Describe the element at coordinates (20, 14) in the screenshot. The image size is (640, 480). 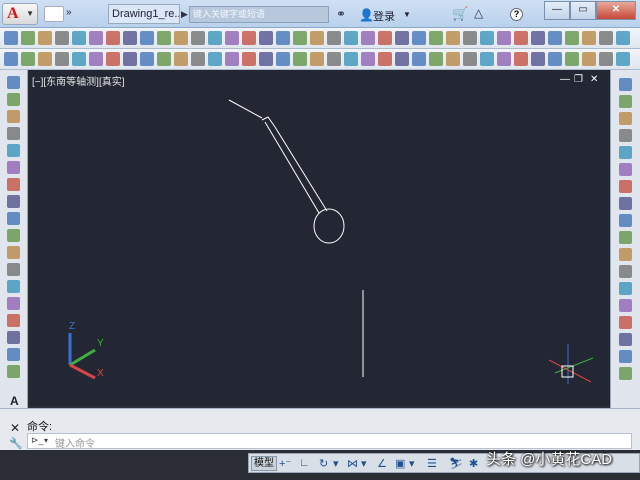
I see `application-menu-button: A ▼` at that location.